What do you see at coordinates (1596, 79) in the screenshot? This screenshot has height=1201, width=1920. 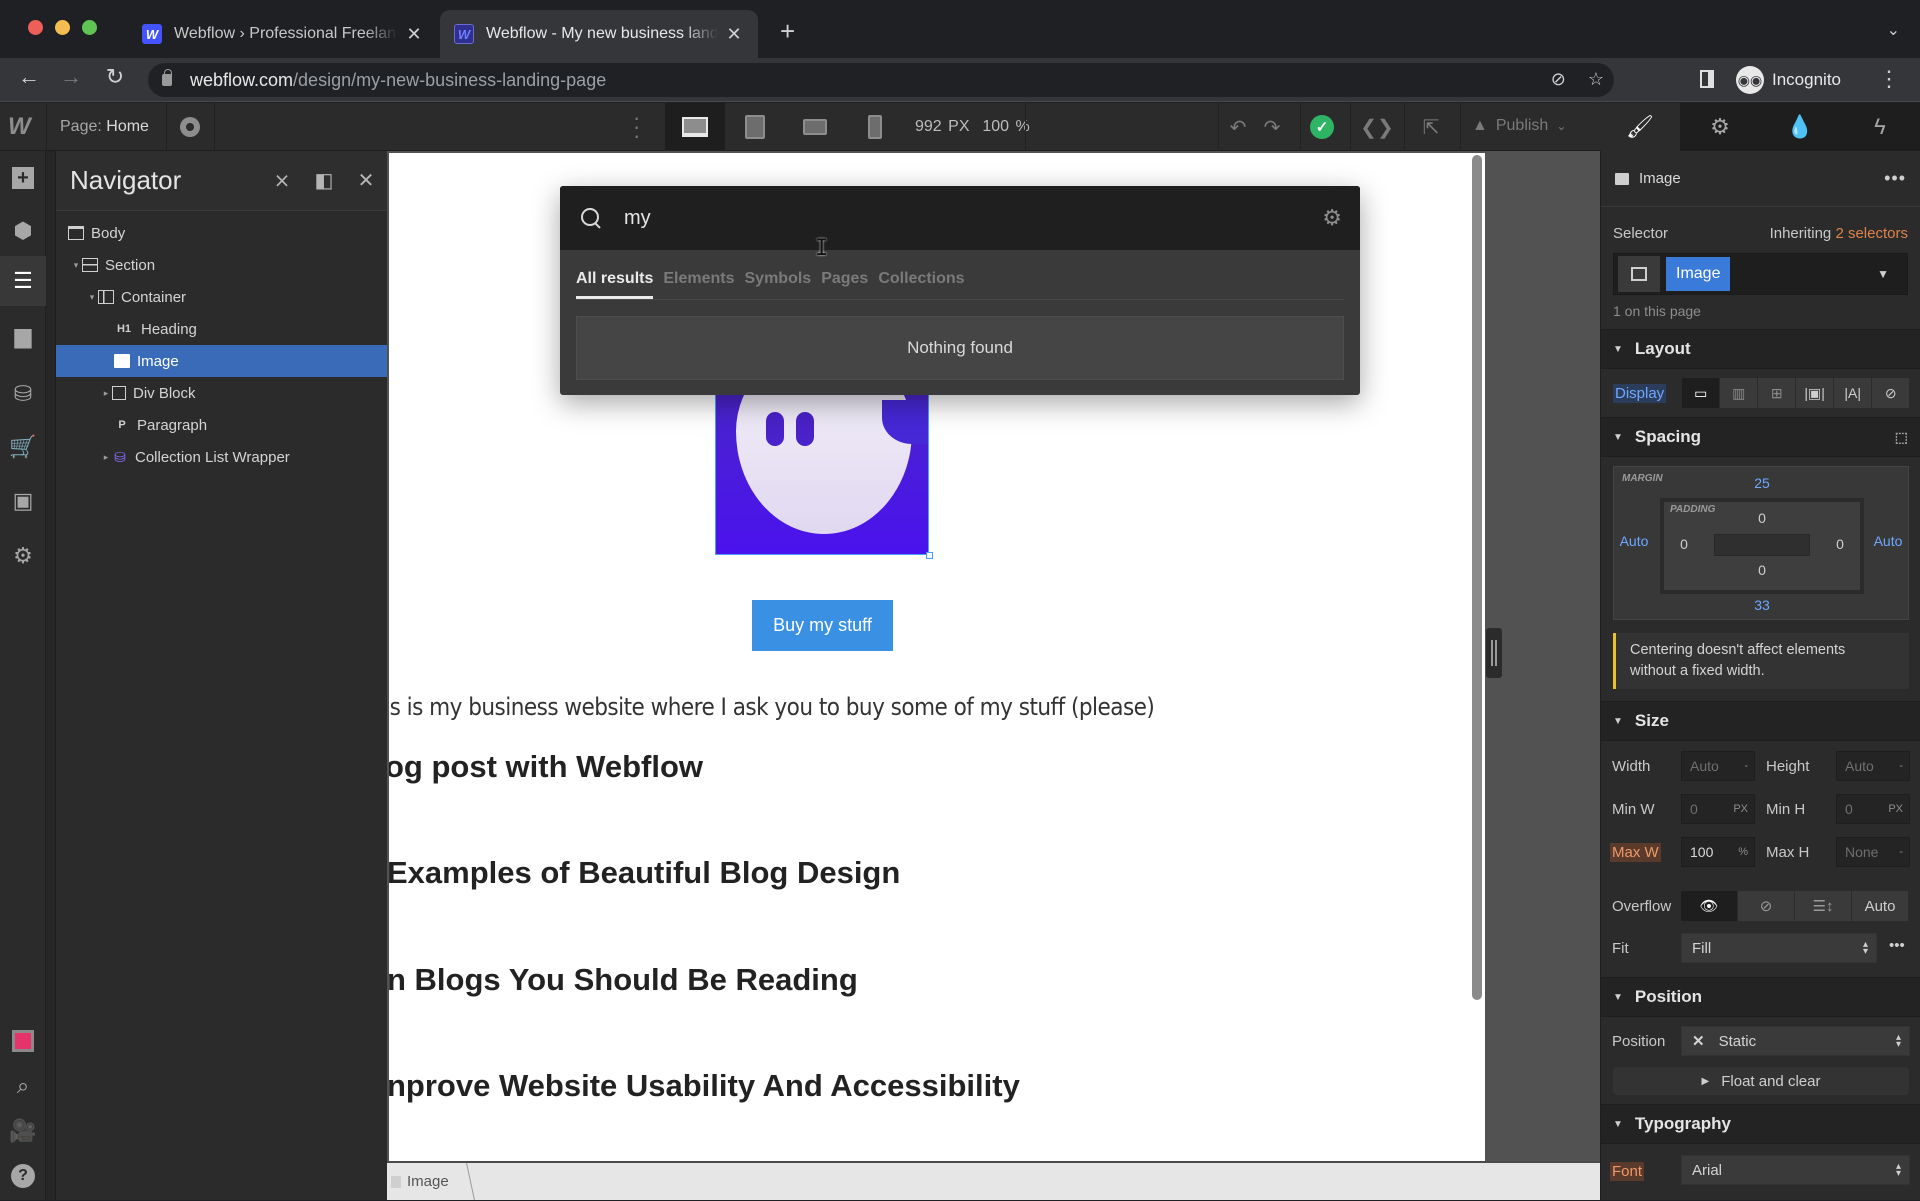 I see `star-icon: ☆` at bounding box center [1596, 79].